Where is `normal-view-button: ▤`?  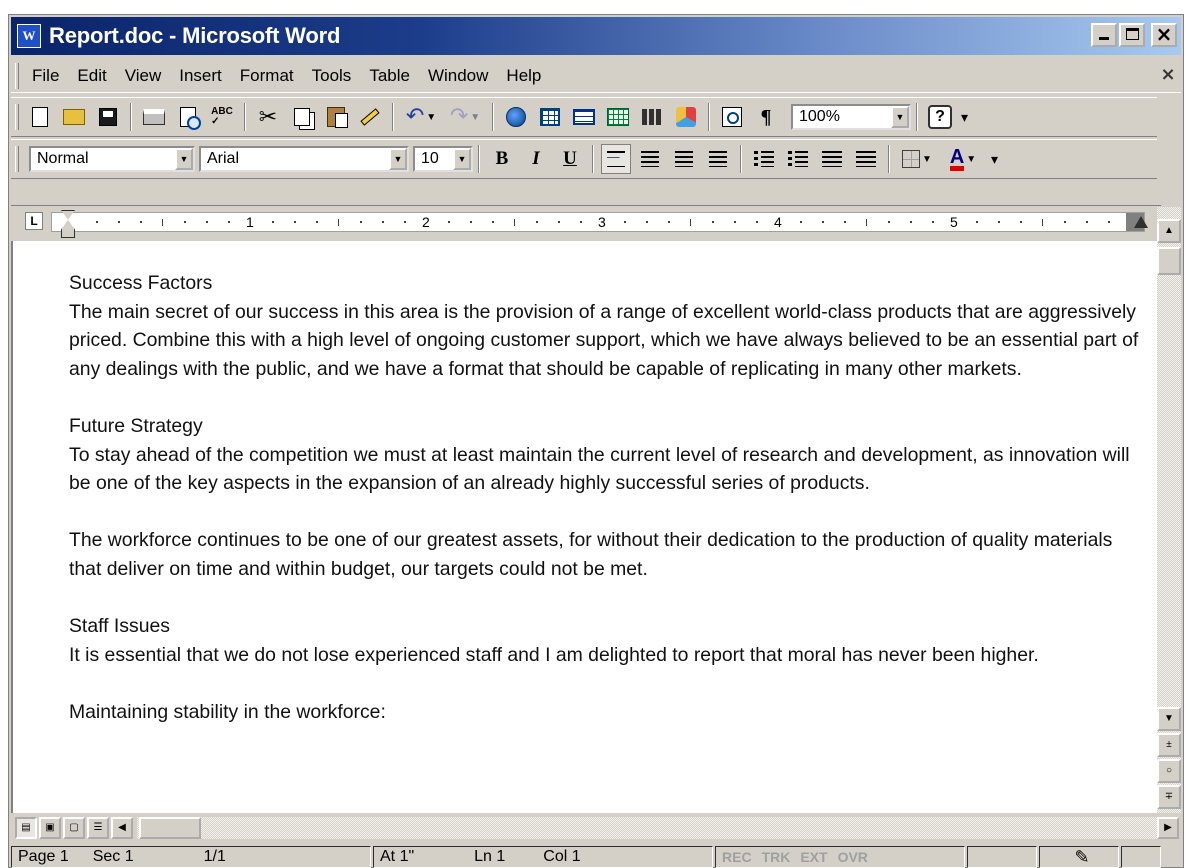
normal-view-button: ▤ is located at coordinates (26, 828).